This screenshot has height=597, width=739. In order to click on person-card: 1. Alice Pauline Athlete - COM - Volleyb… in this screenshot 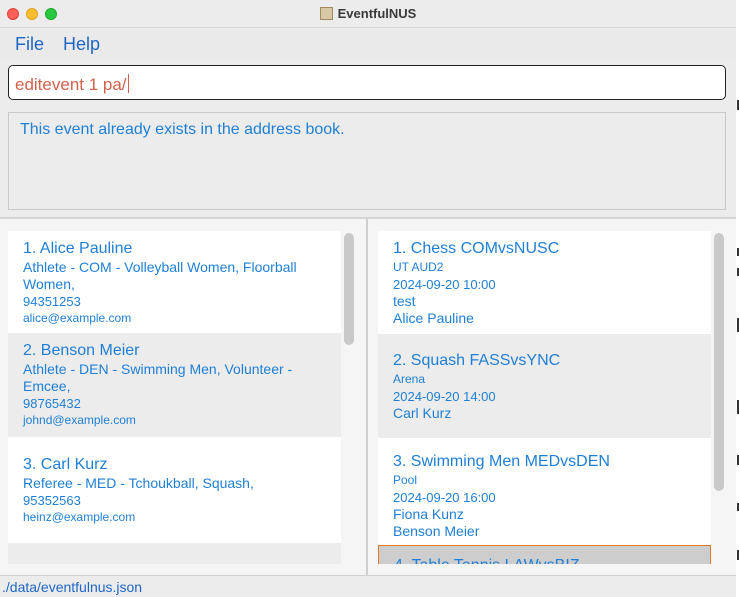, I will do `click(174, 282)`.